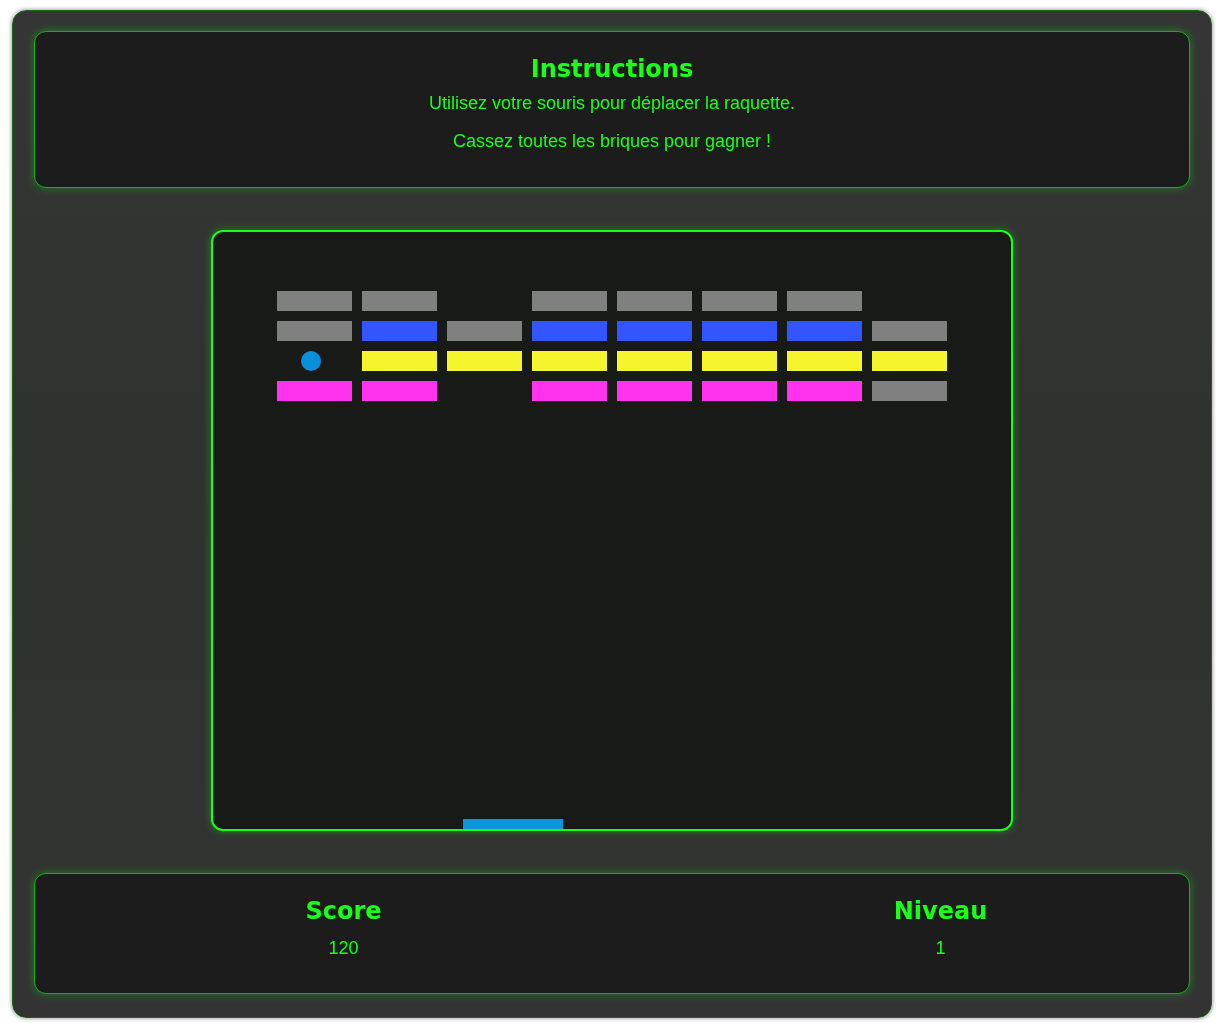 The width and height of the screenshot is (1216, 1023). What do you see at coordinates (513, 824) in the screenshot?
I see `paddle` at bounding box center [513, 824].